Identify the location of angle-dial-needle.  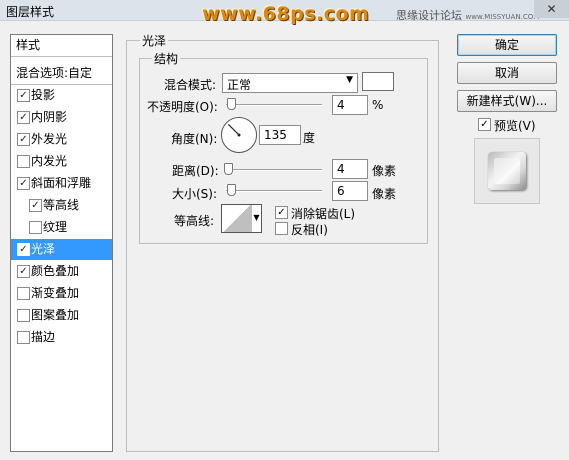
(234, 130).